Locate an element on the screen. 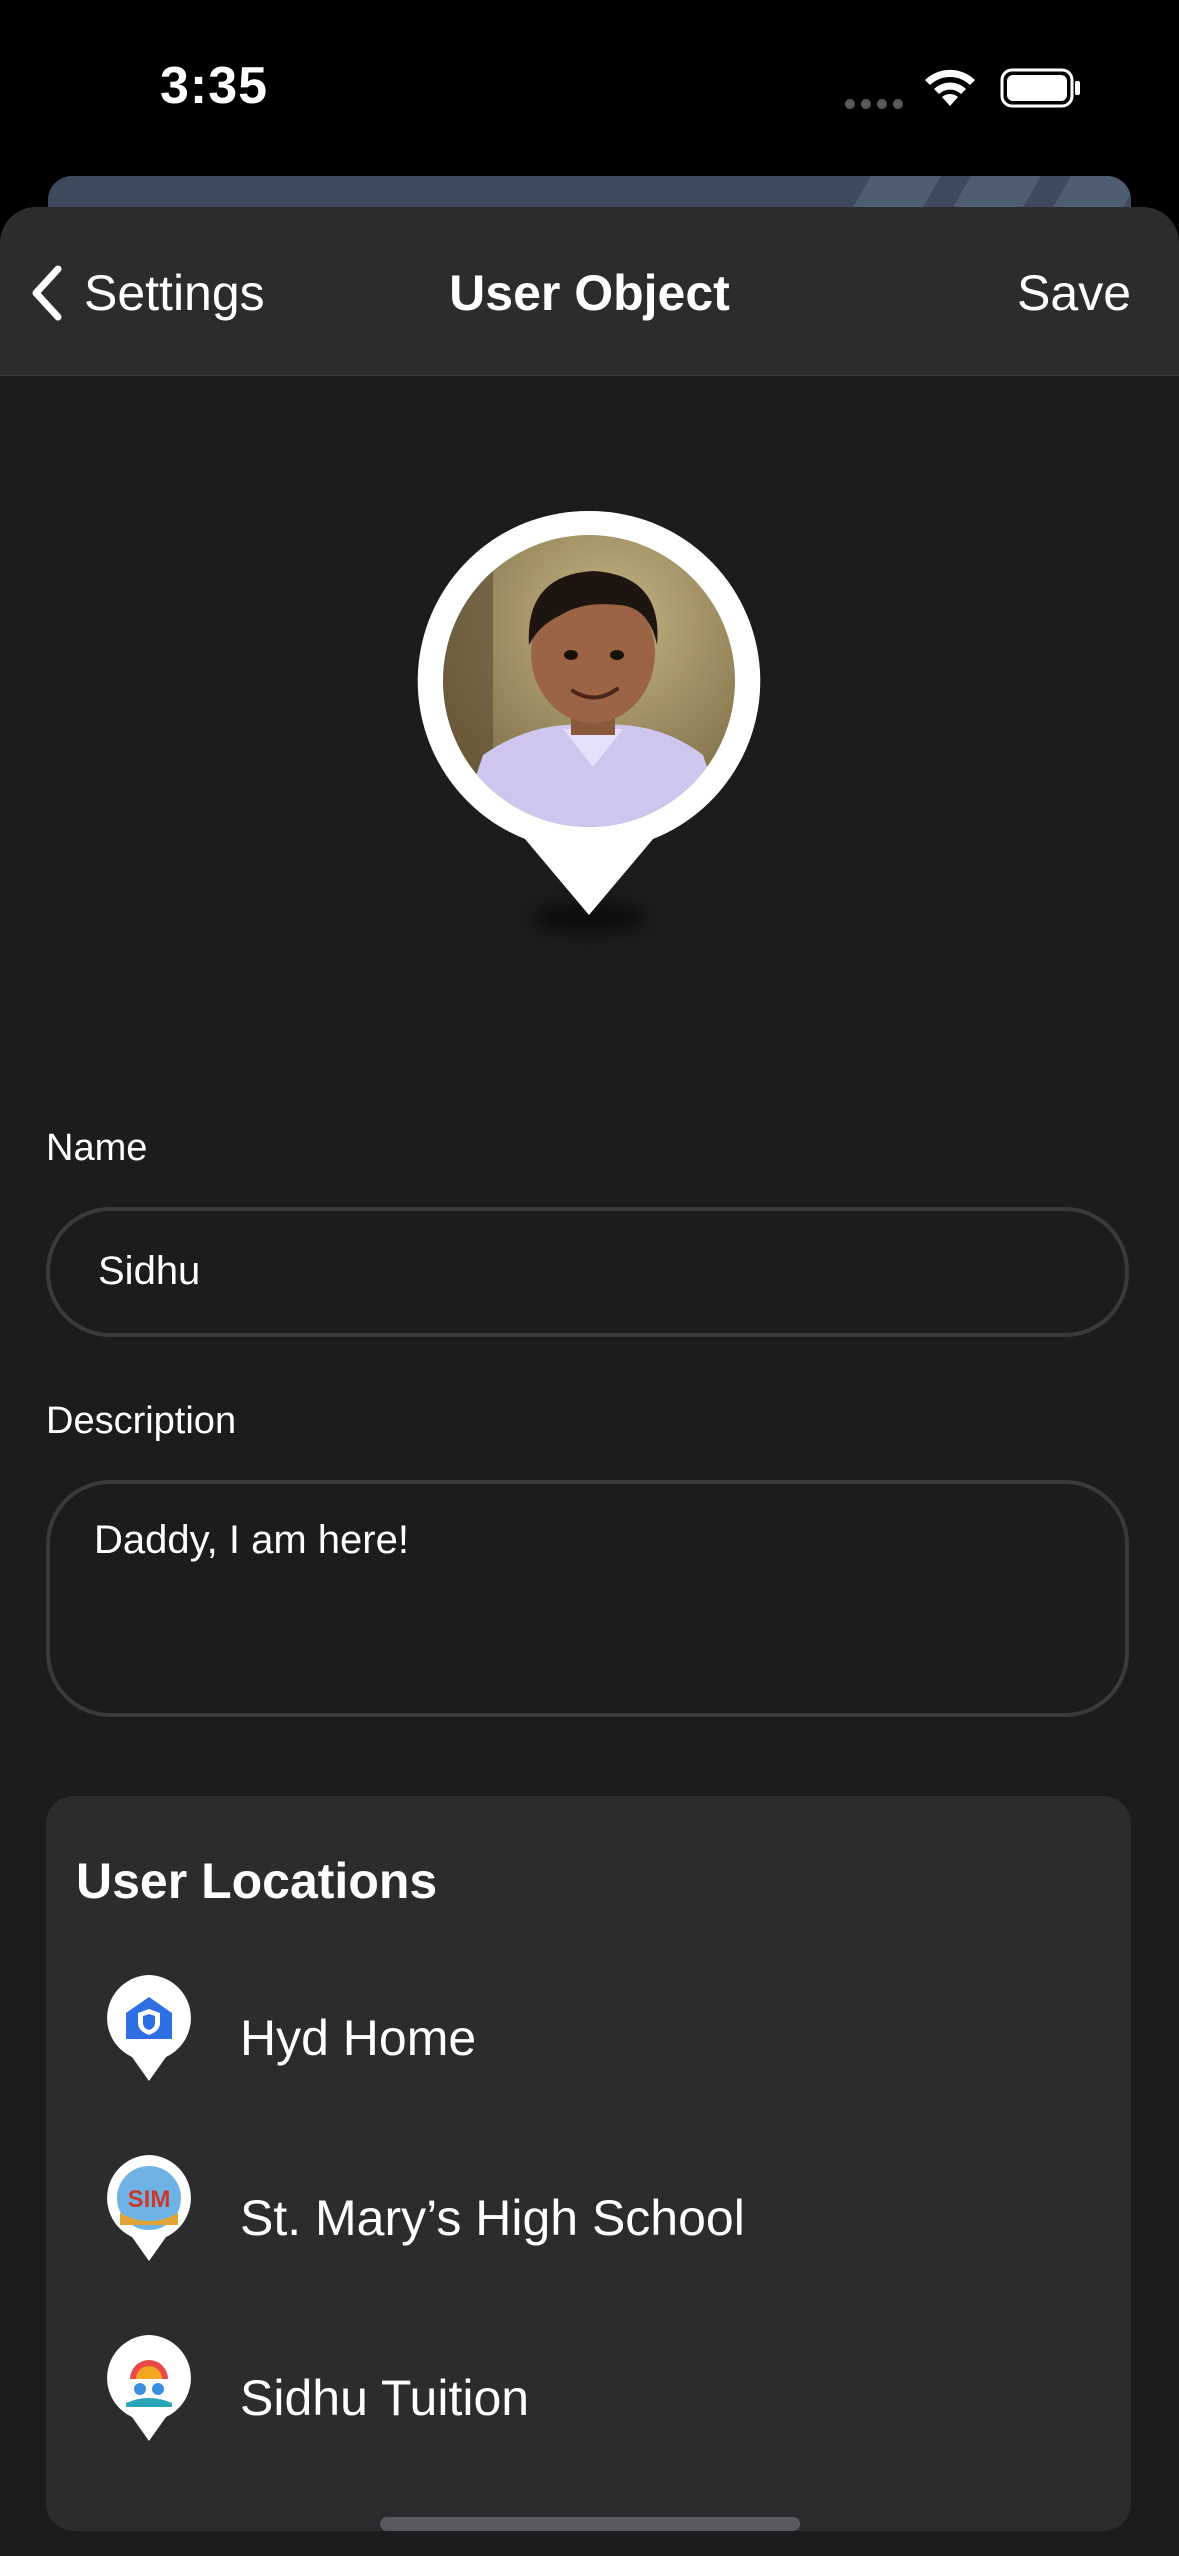 The height and width of the screenshot is (2556, 1179). battery-icon is located at coordinates (1040, 88).